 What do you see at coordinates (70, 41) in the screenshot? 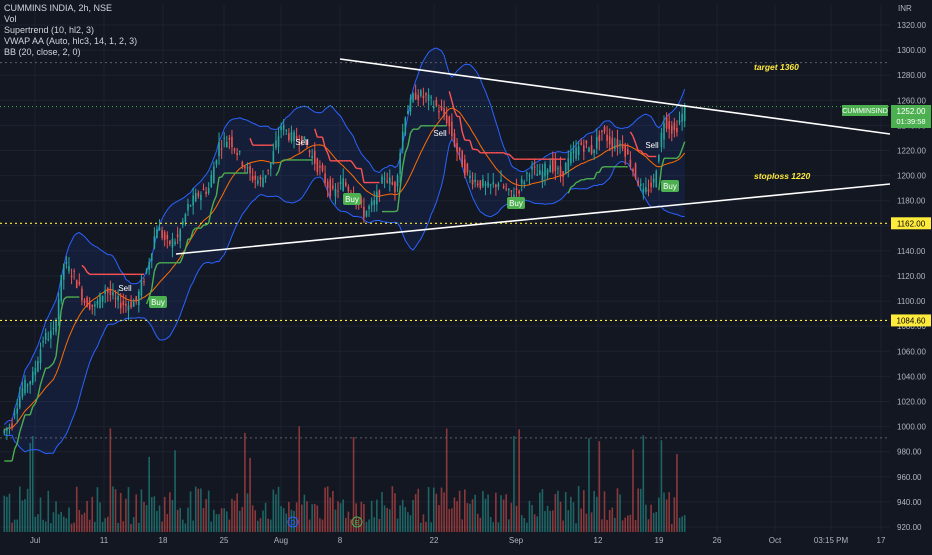
I see `legend-vwap: VWAP AA (Auto, hlc3, 14, 1, 2, 3)` at bounding box center [70, 41].